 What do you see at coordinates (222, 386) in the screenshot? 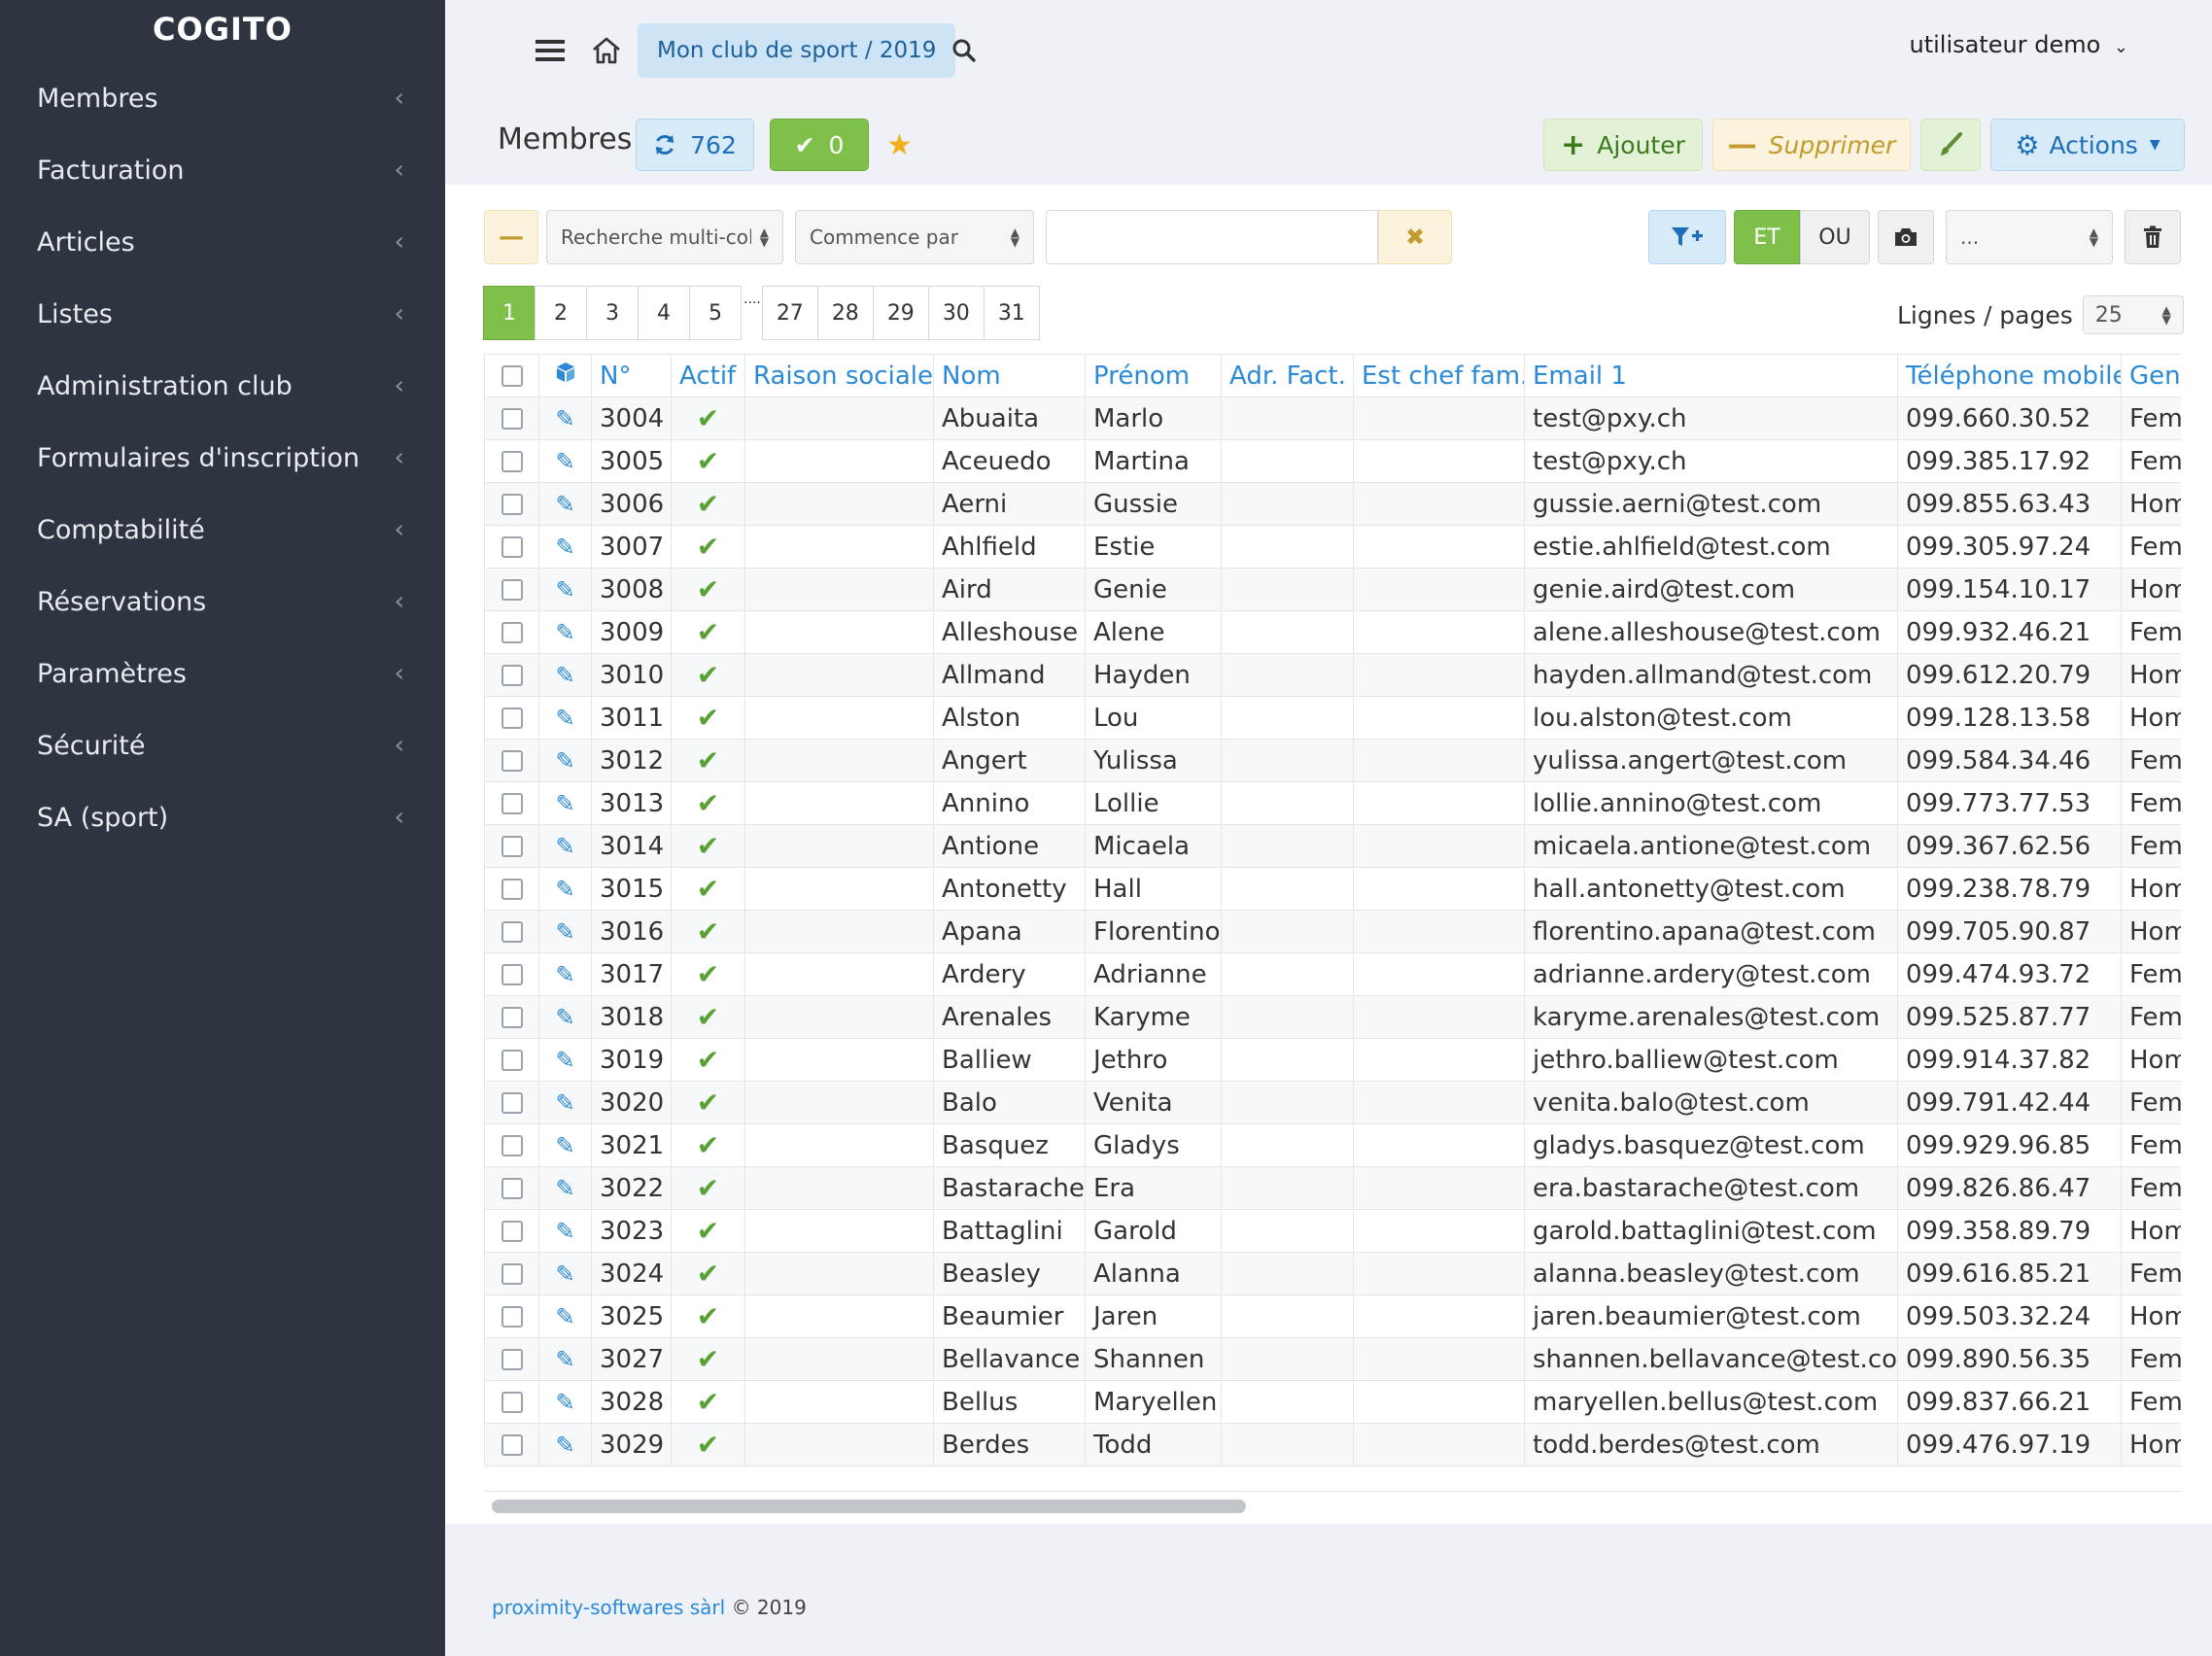
I see `sidebar-item: Administration club ‹` at bounding box center [222, 386].